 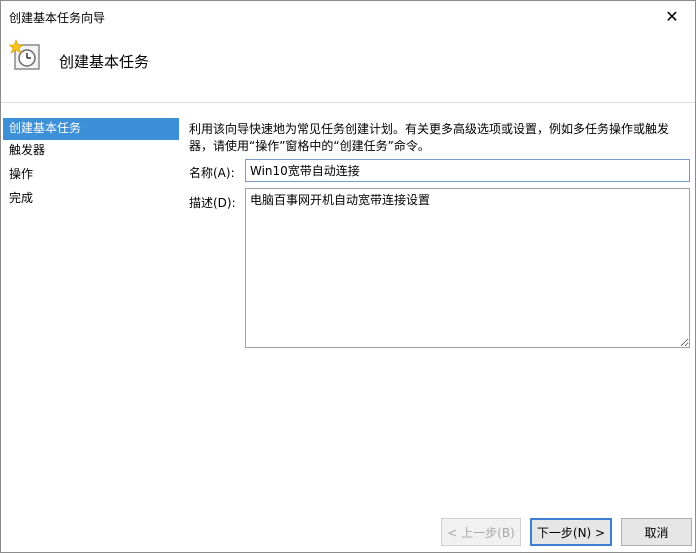 I want to click on wizard-steps: 创建基本任务 触发器 操作 完成, so click(x=91, y=165).